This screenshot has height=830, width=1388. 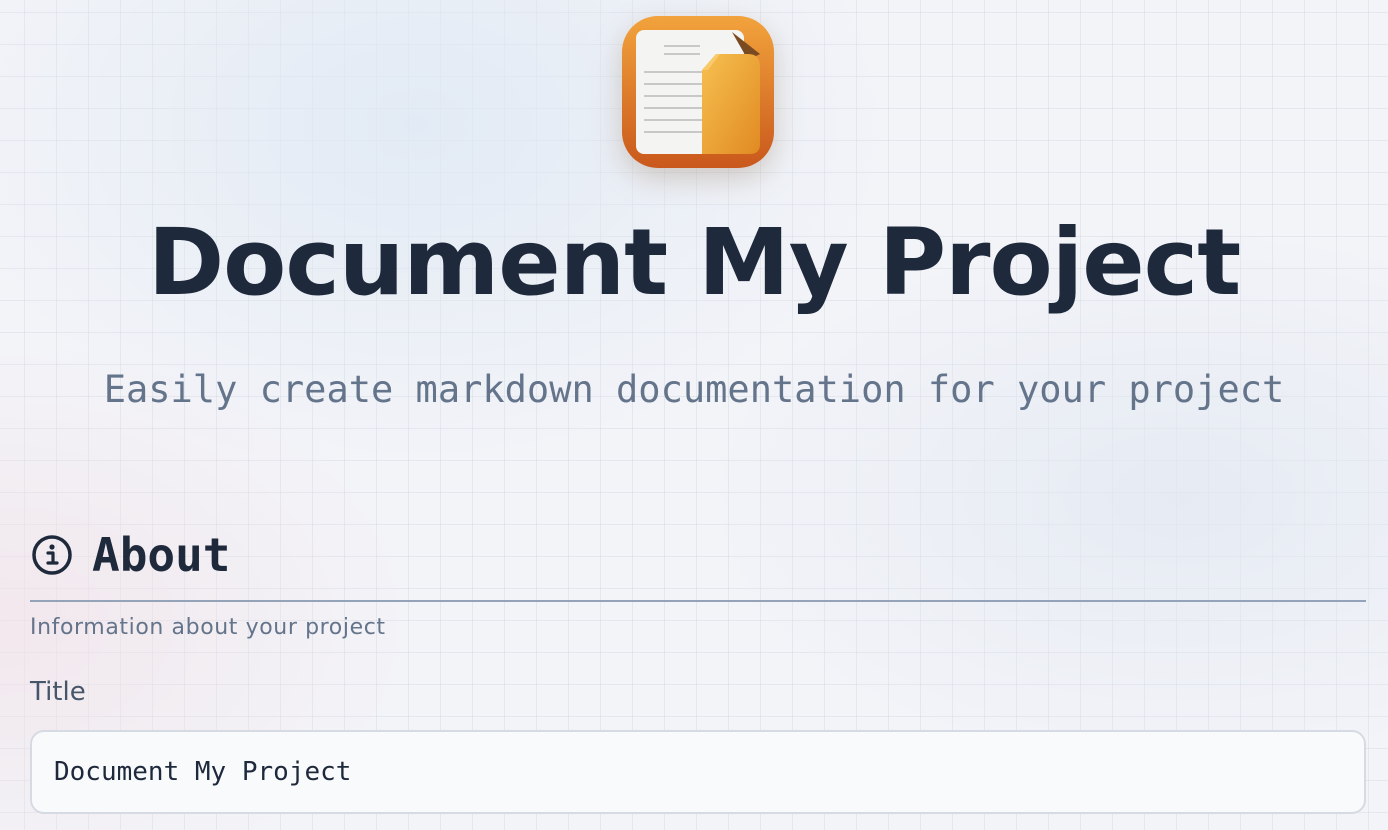 I want to click on title-field-label: Title, so click(x=58, y=692).